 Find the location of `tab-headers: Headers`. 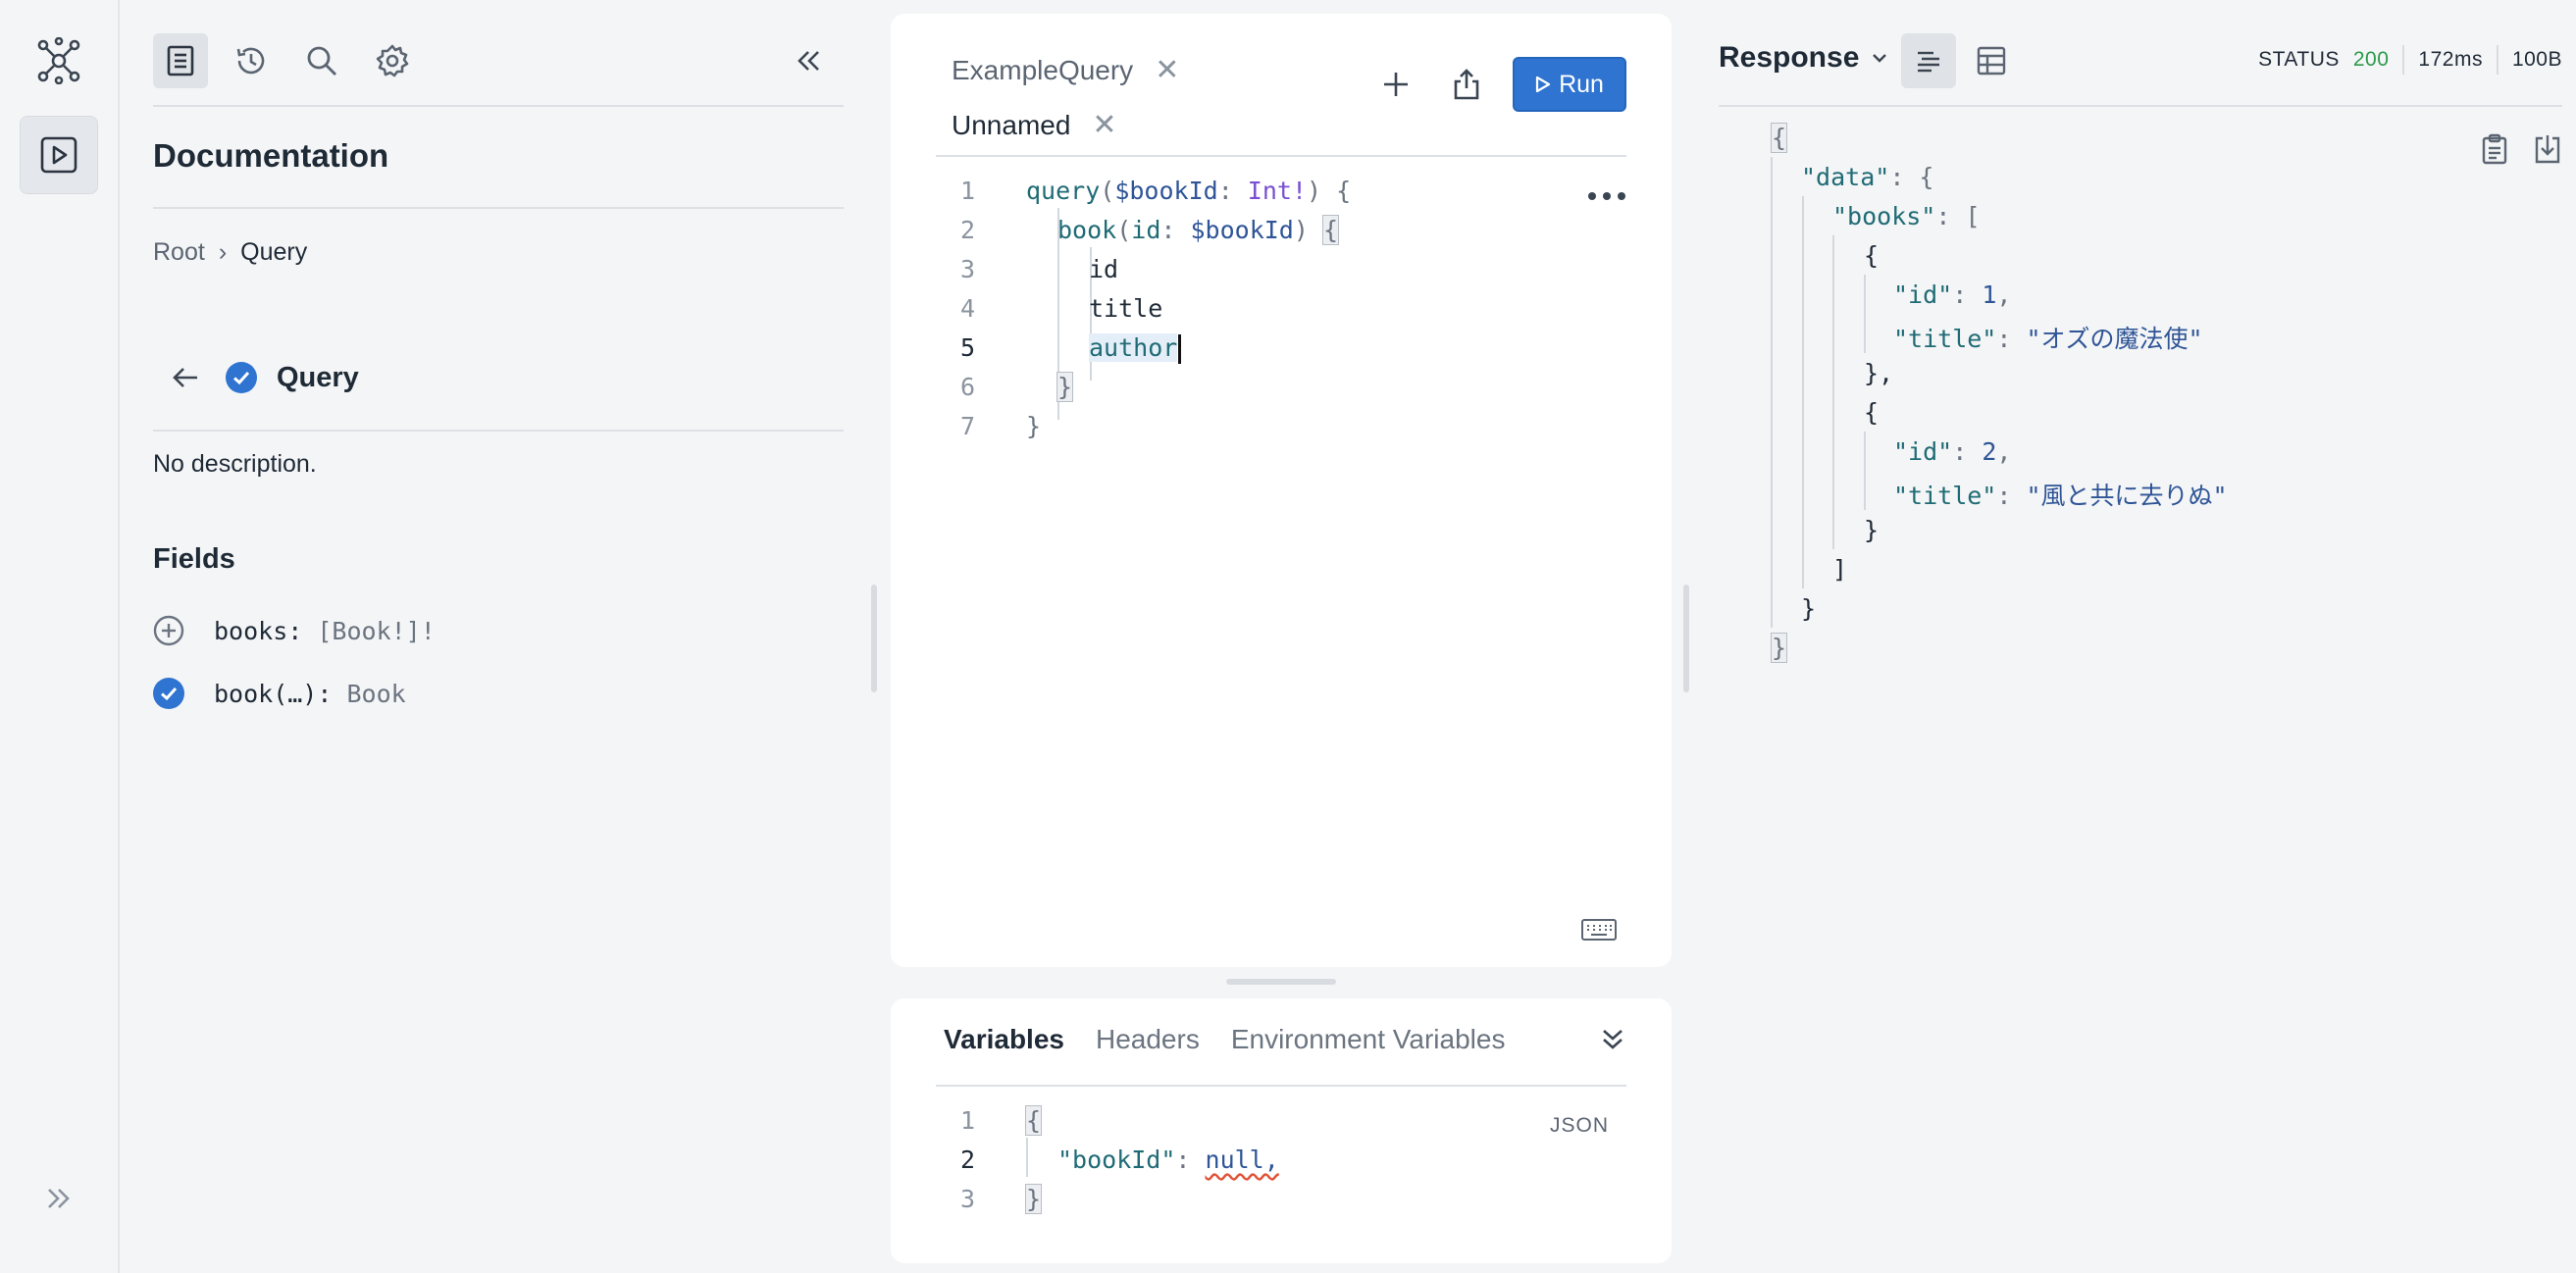

tab-headers: Headers is located at coordinates (1148, 1039).